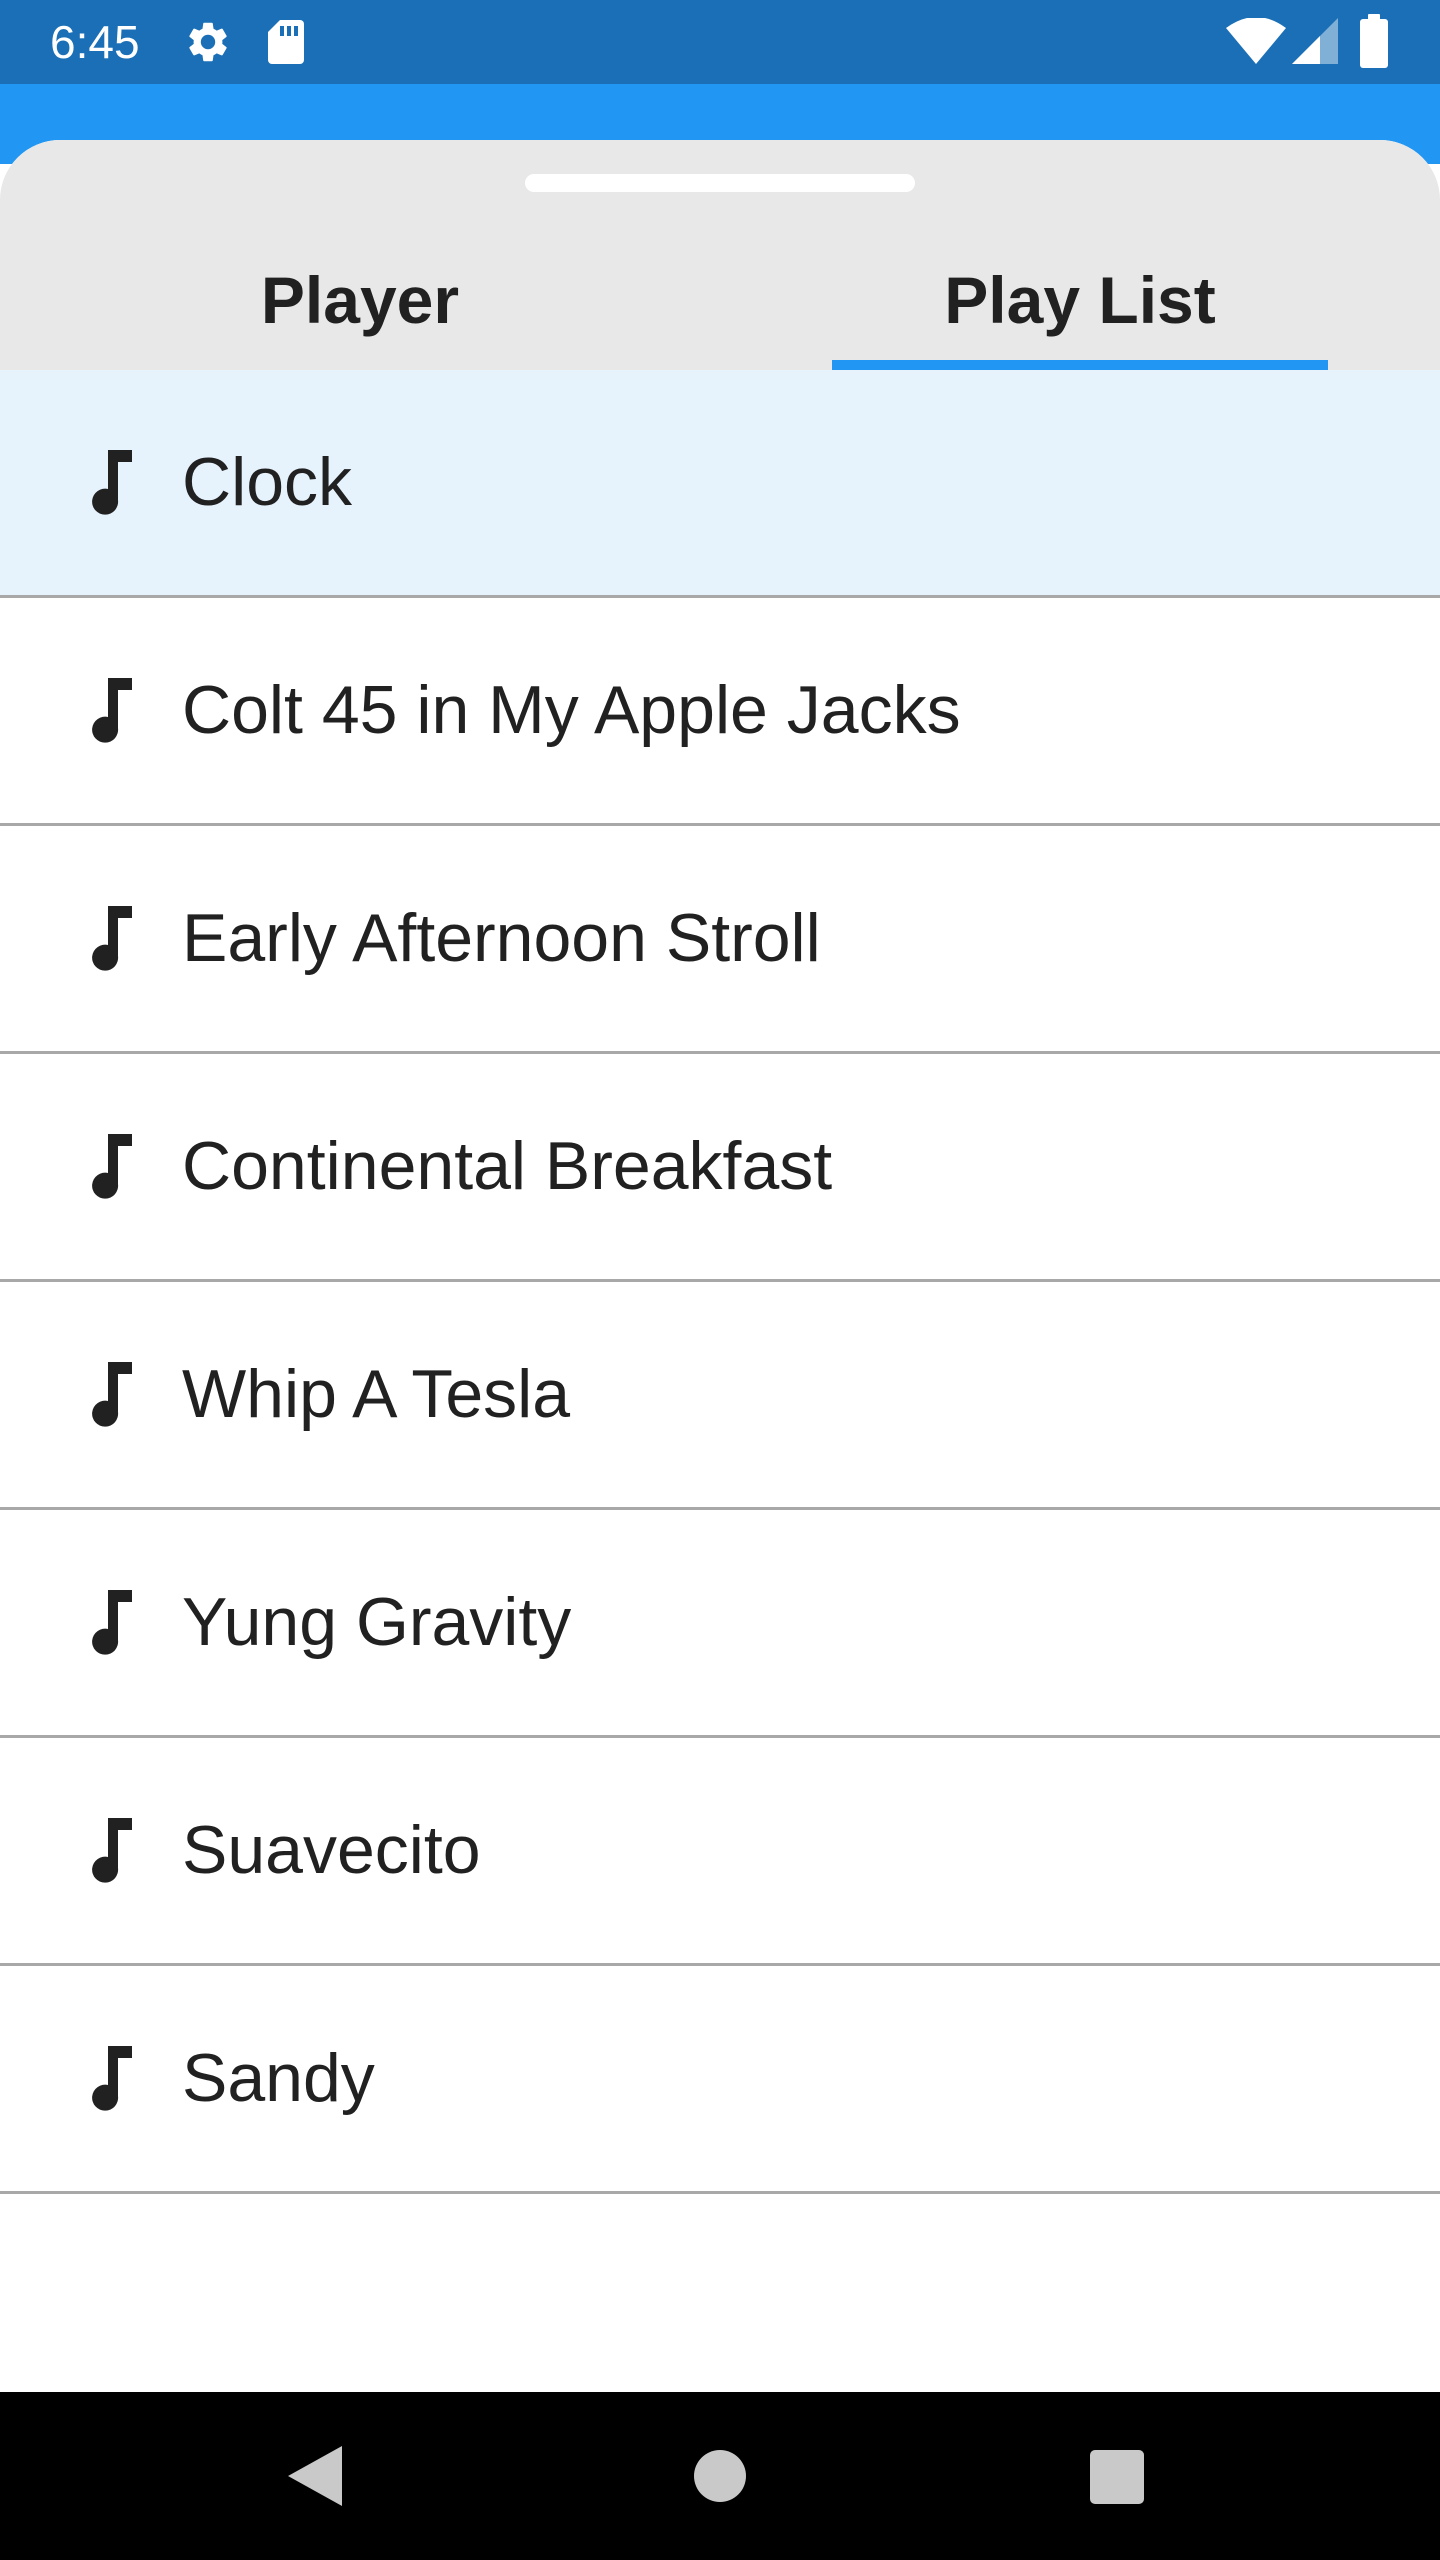 The image size is (1440, 2560). What do you see at coordinates (720, 183) in the screenshot?
I see `drag-handle` at bounding box center [720, 183].